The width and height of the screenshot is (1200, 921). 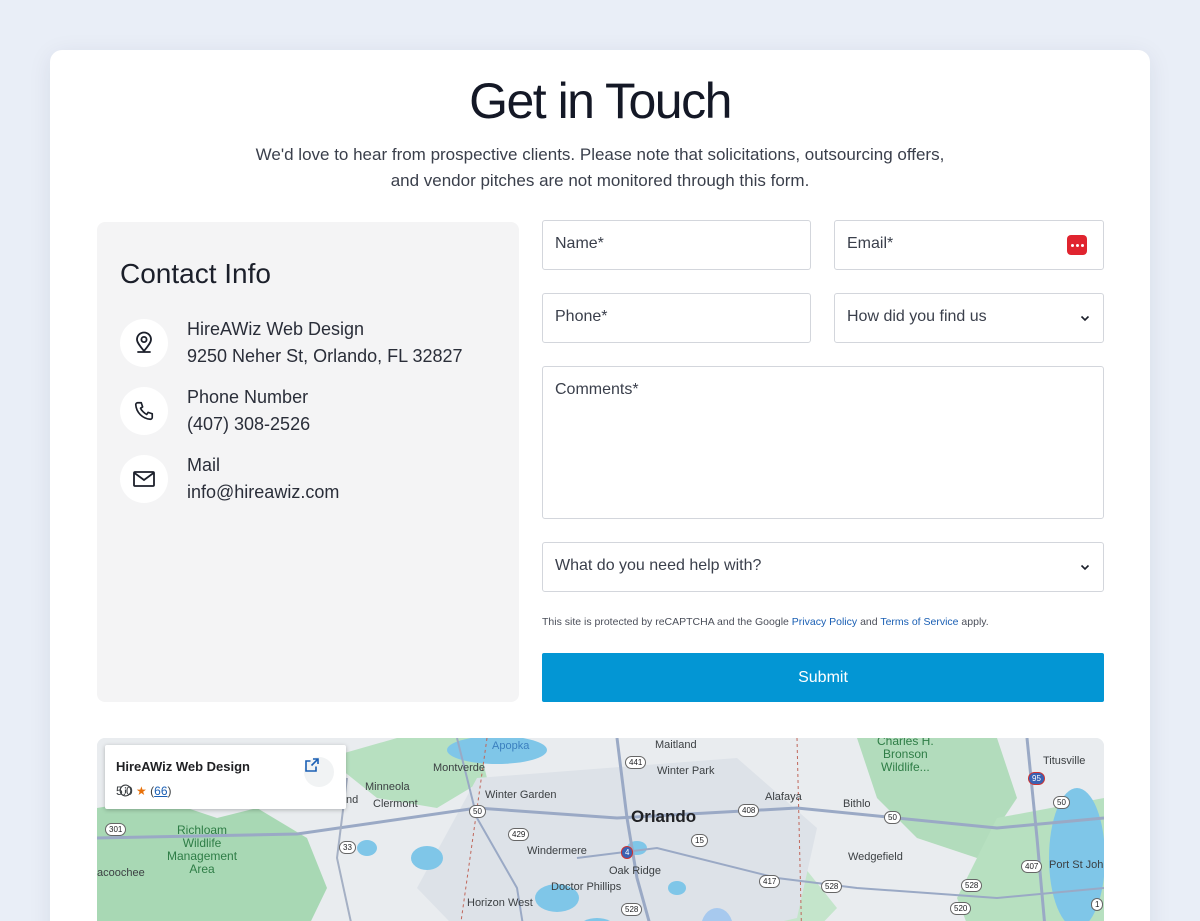 I want to click on phone-label: Phone Number, so click(x=248, y=397).